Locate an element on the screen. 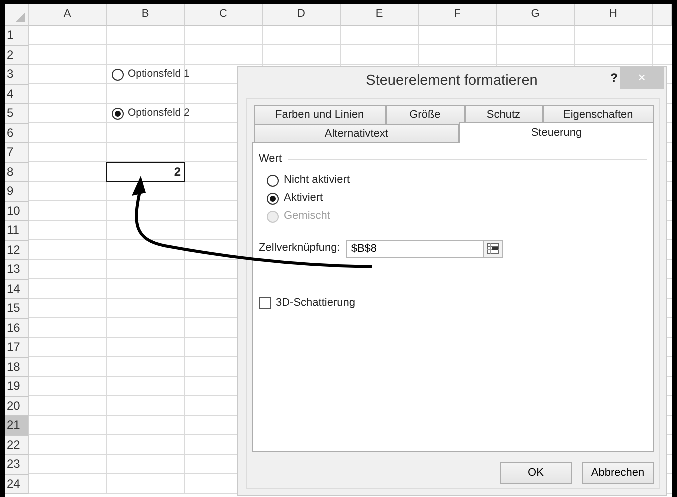 The image size is (677, 497). checkbox-label: 3D-Schattierung is located at coordinates (316, 303).